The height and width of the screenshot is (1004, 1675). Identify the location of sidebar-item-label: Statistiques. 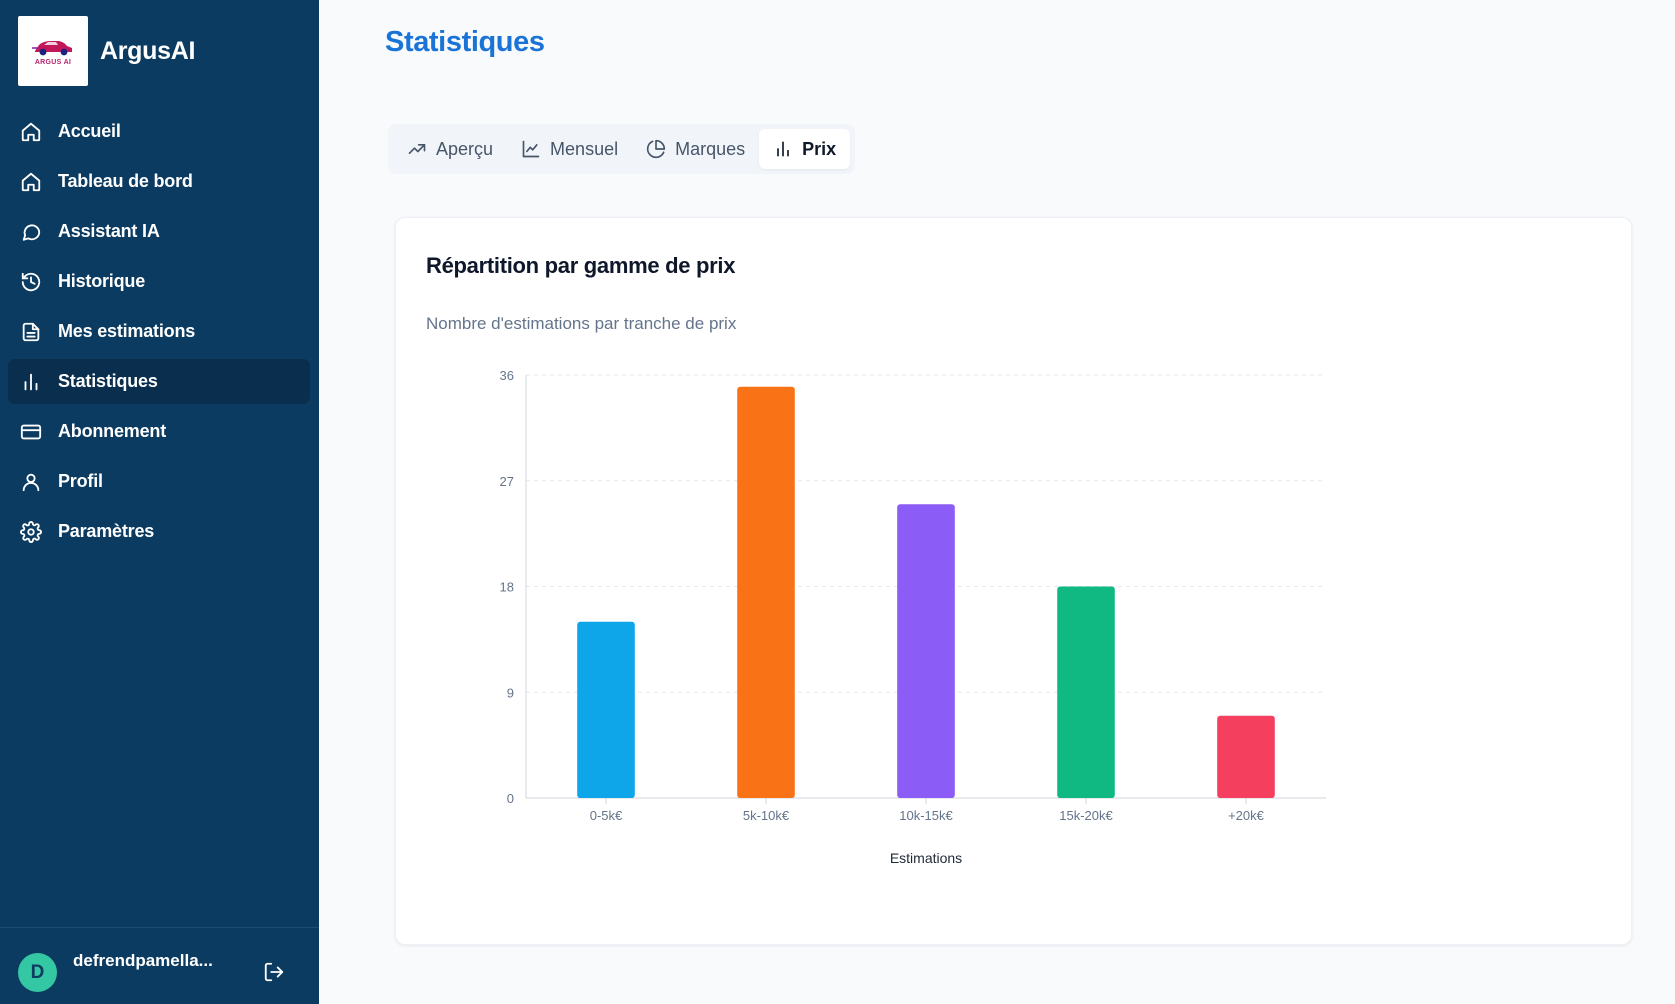
(108, 381).